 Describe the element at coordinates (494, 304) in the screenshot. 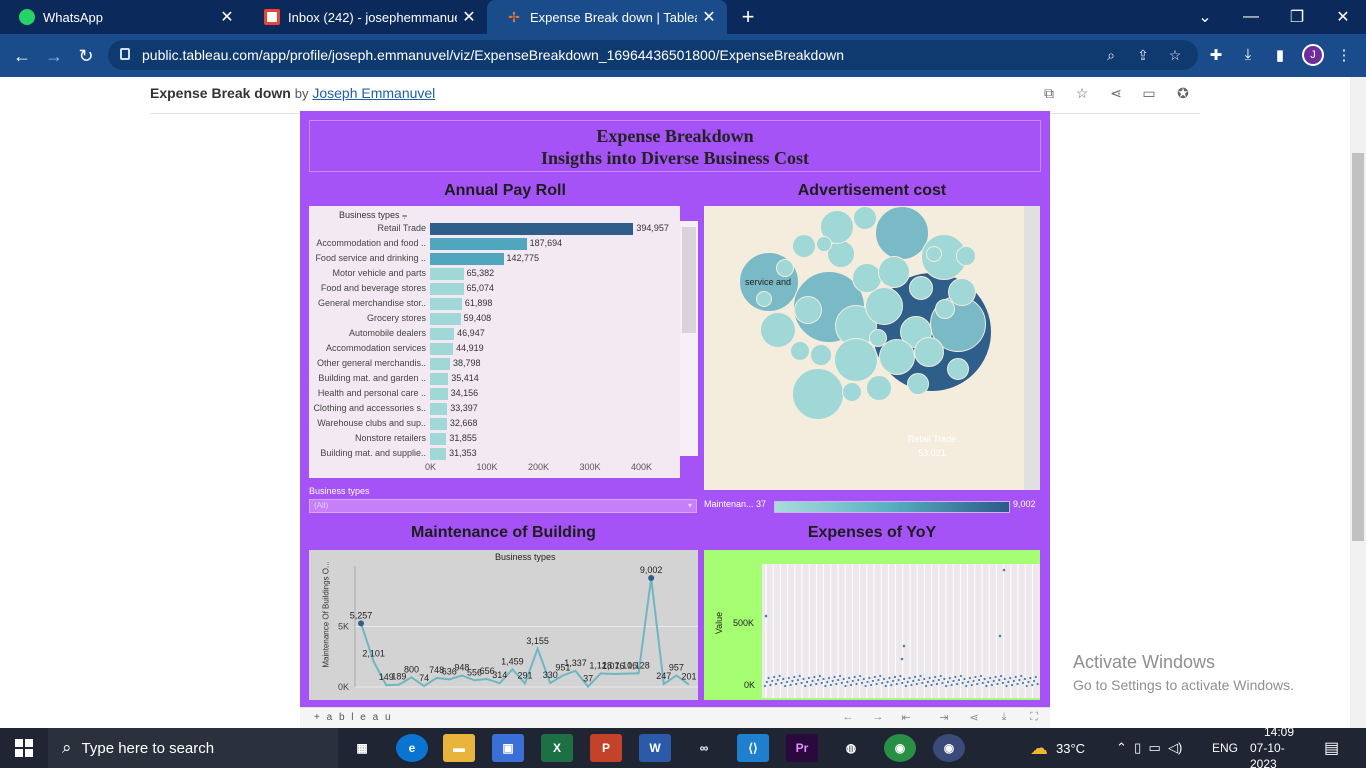

I see `bar-row: General merchandise stor.. 61,898` at that location.